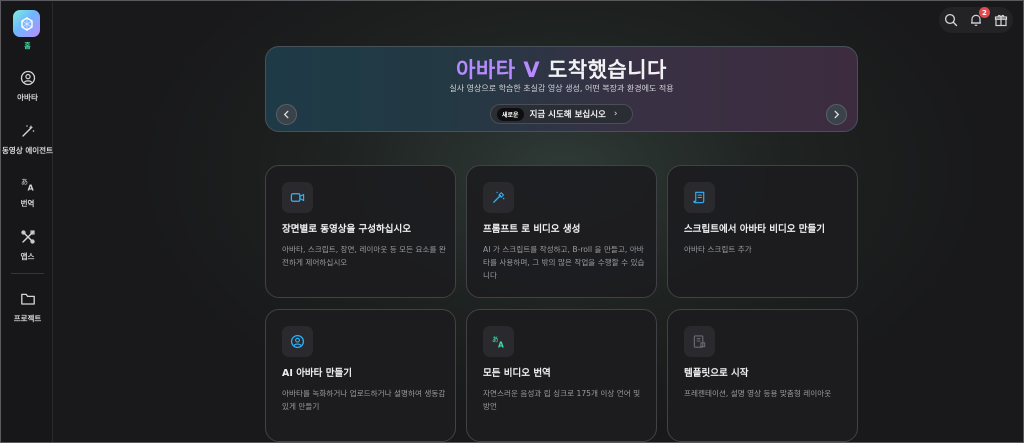 Image resolution: width=1024 pixels, height=443 pixels. Describe the element at coordinates (984, 12) in the screenshot. I see `notification-badge: 2` at that location.